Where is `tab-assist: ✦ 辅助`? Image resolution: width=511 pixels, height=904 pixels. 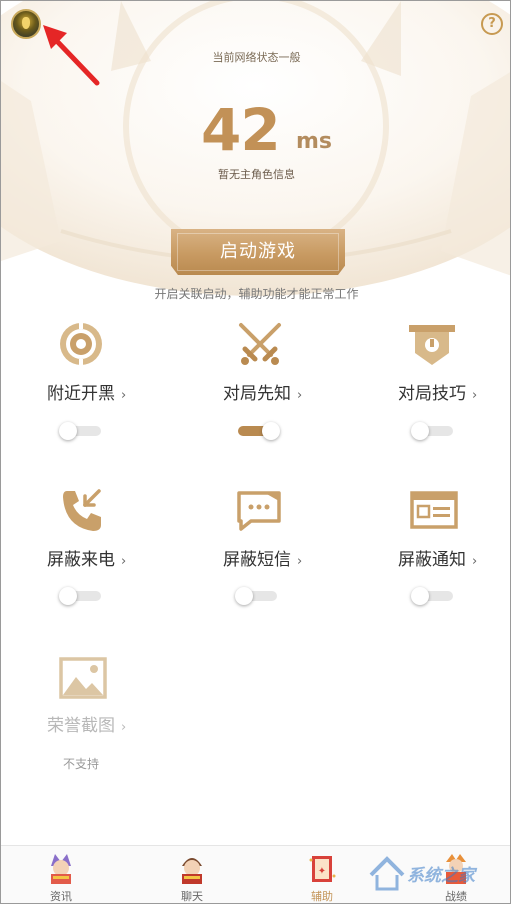
tab-assist: ✦ 辅助 is located at coordinates (322, 874).